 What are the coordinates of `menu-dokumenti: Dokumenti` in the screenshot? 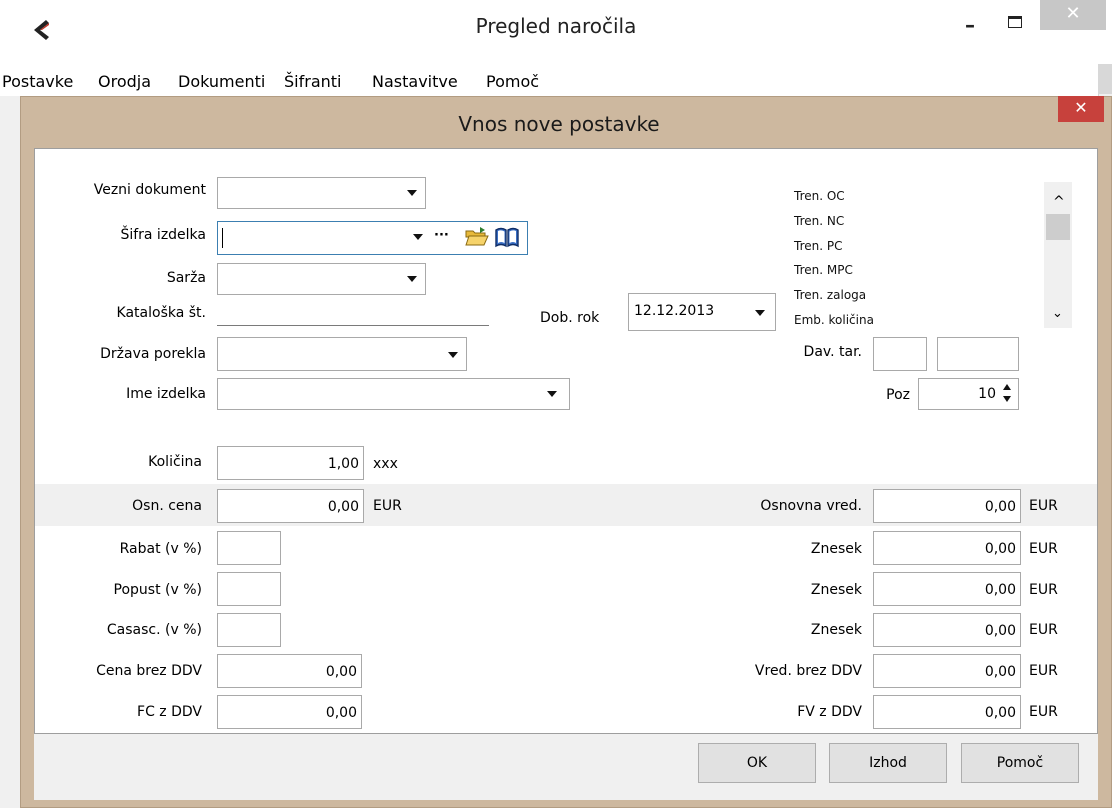 It's located at (221, 81).